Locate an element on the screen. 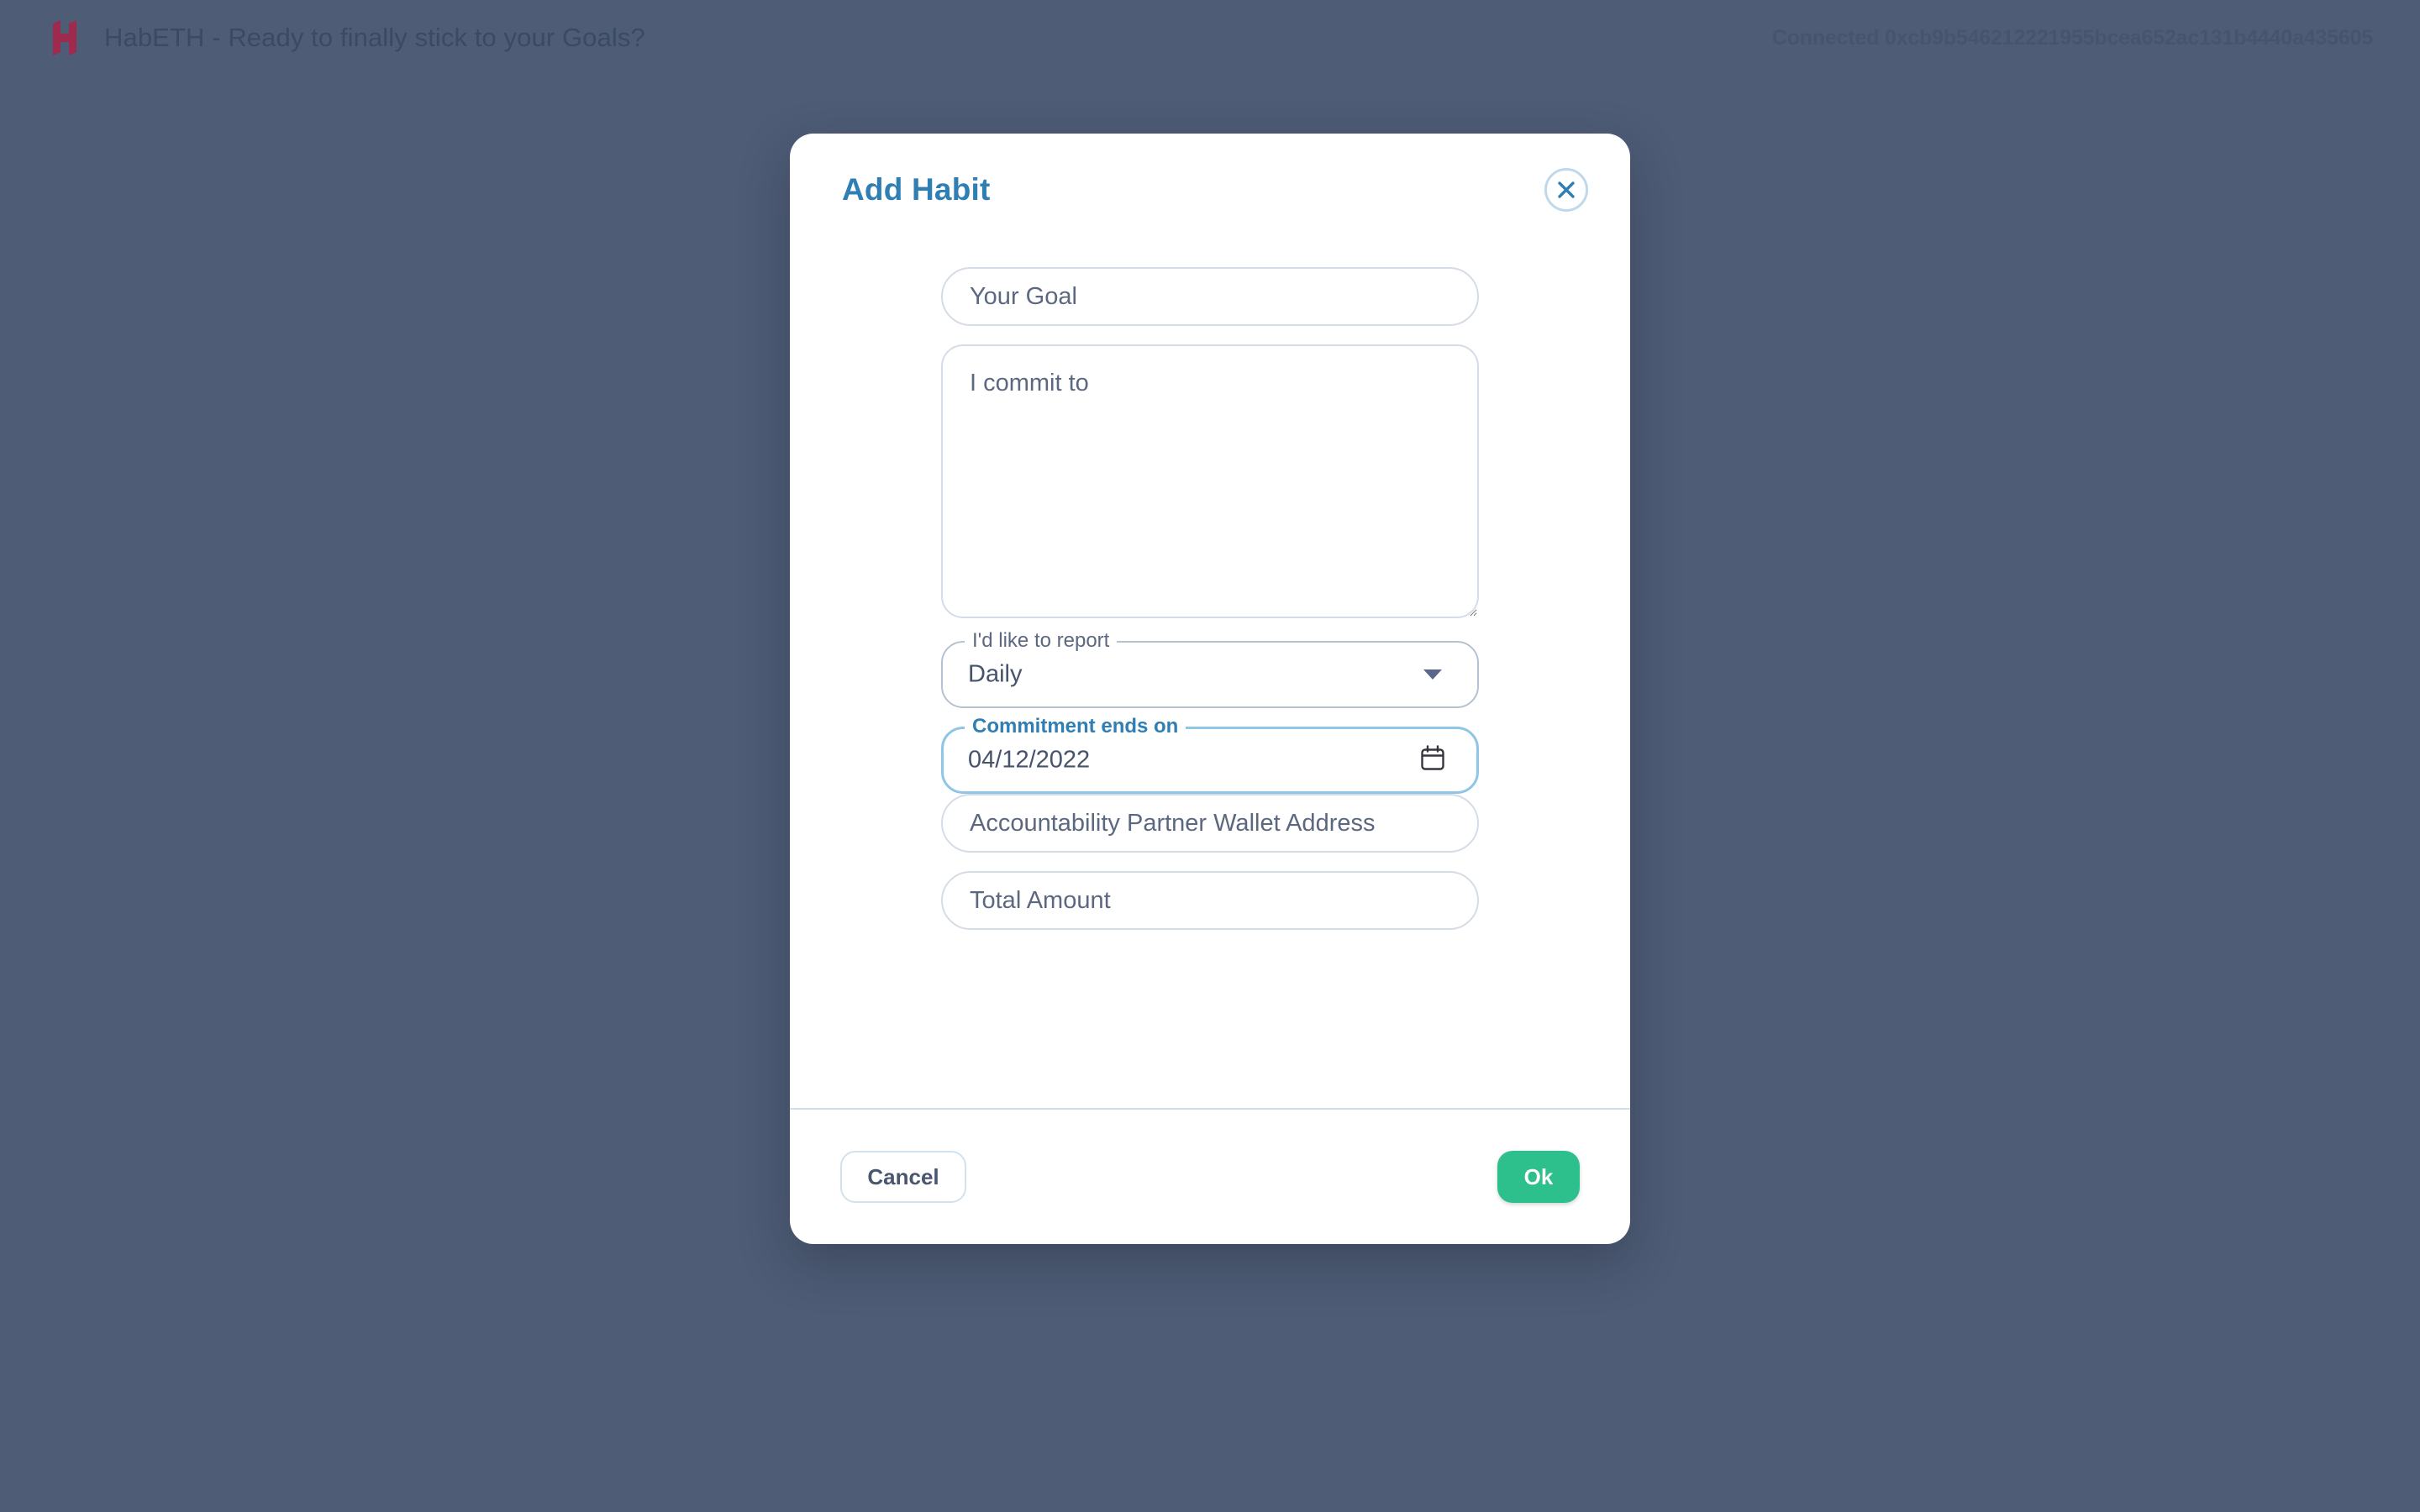 The height and width of the screenshot is (1512, 2420). partner-wallet-field is located at coordinates (1210, 823).